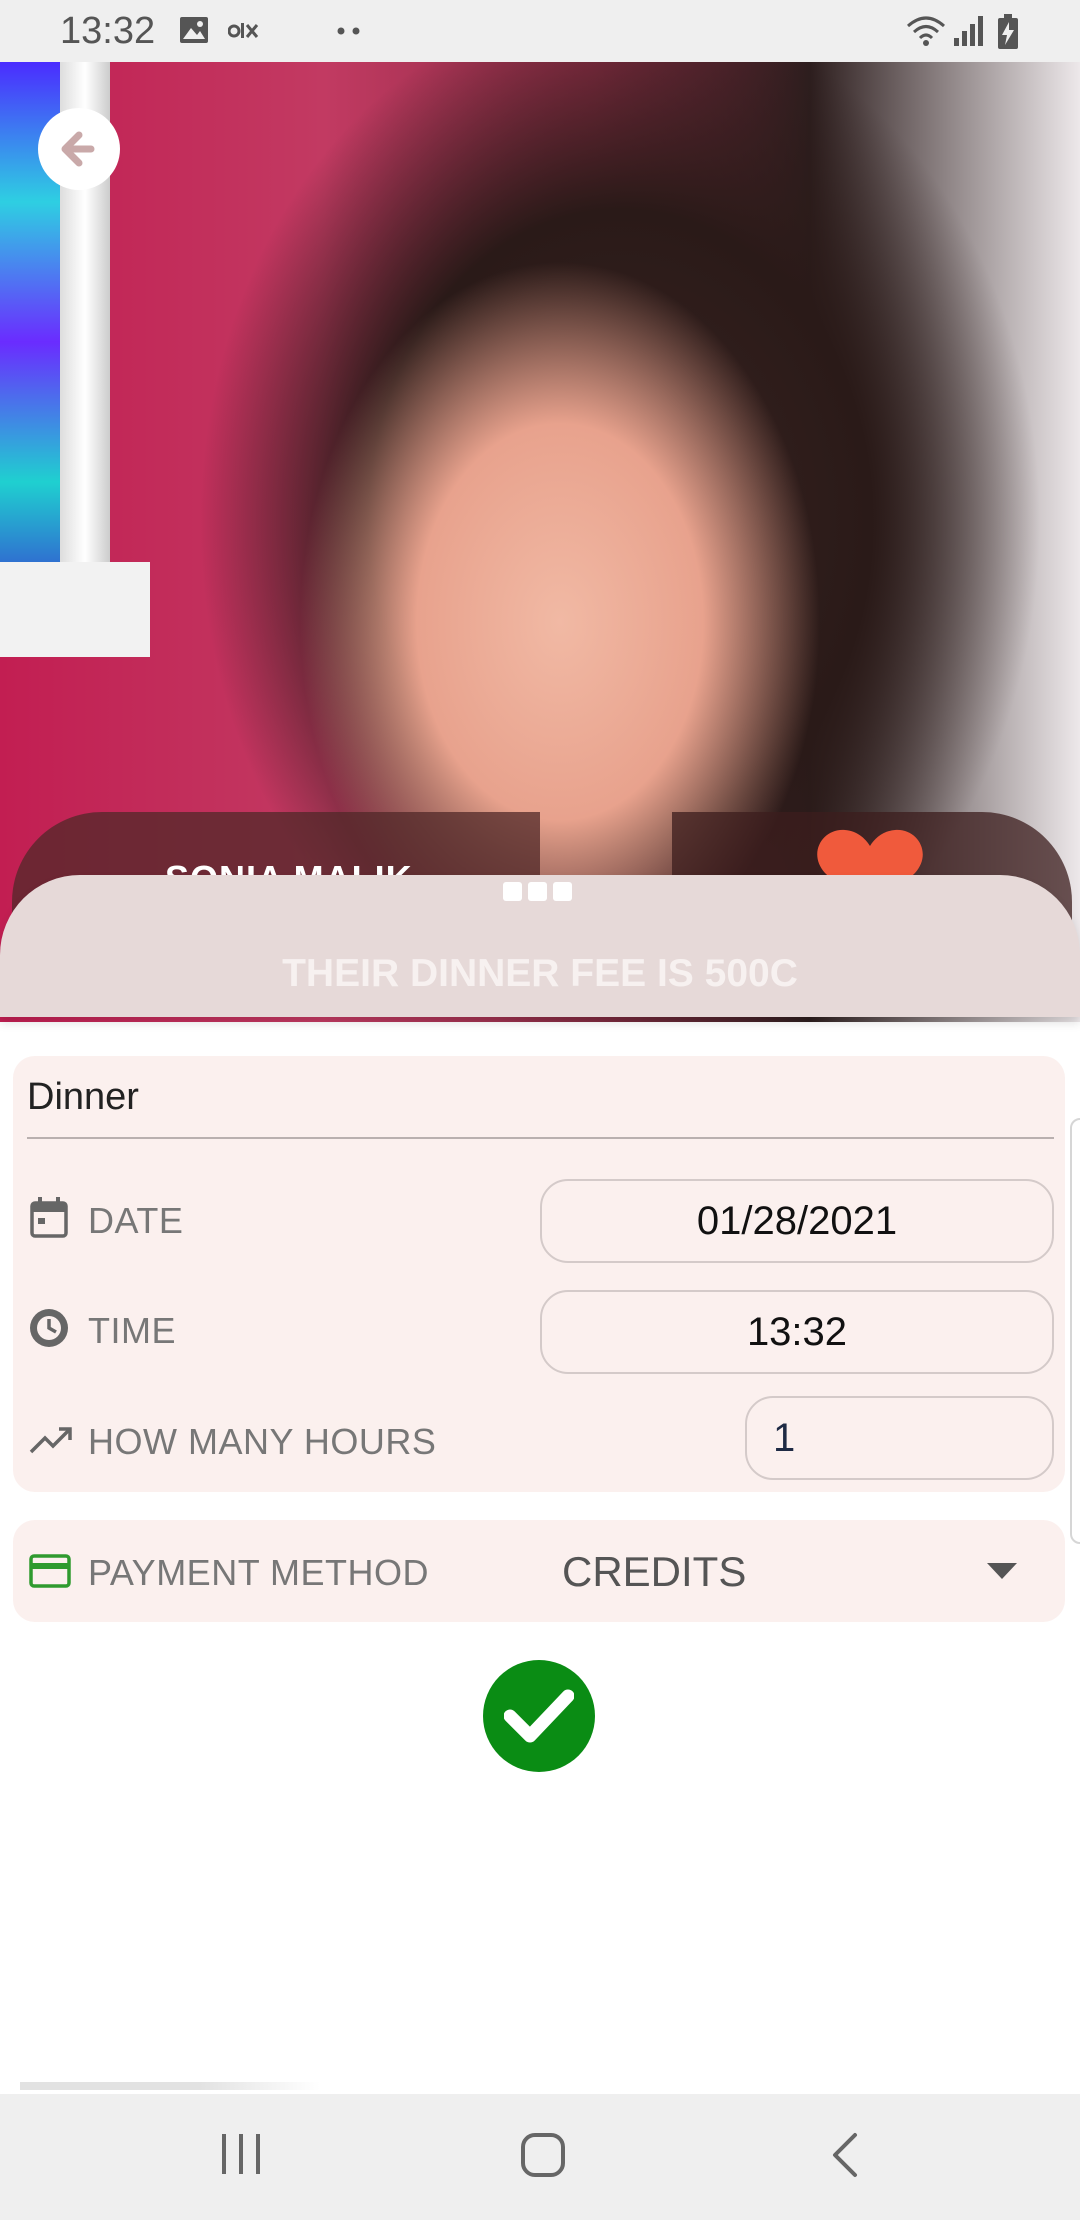 This screenshot has width=1080, height=2220. Describe the element at coordinates (259, 1572) in the screenshot. I see `payment-method-label: PAYMENT METHOD` at that location.